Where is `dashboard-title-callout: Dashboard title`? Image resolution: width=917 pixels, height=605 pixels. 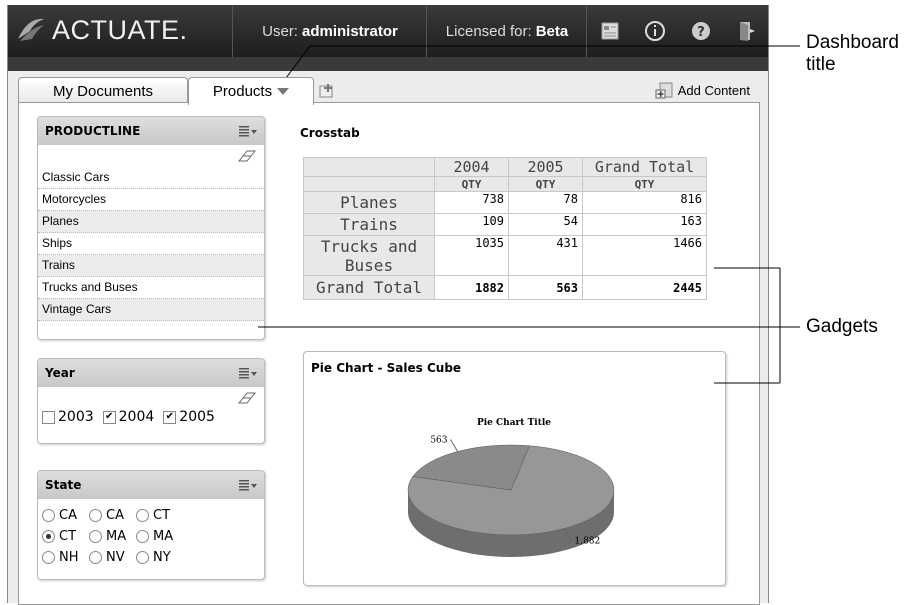
dashboard-title-callout: Dashboard title is located at coordinates (852, 53).